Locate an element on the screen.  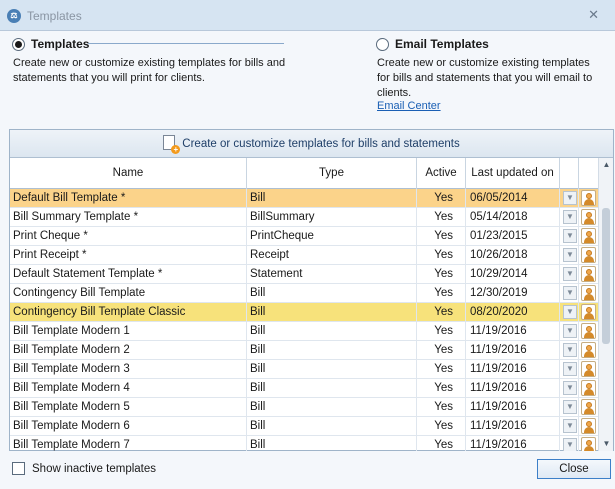
templates-radio is located at coordinates (18, 44).